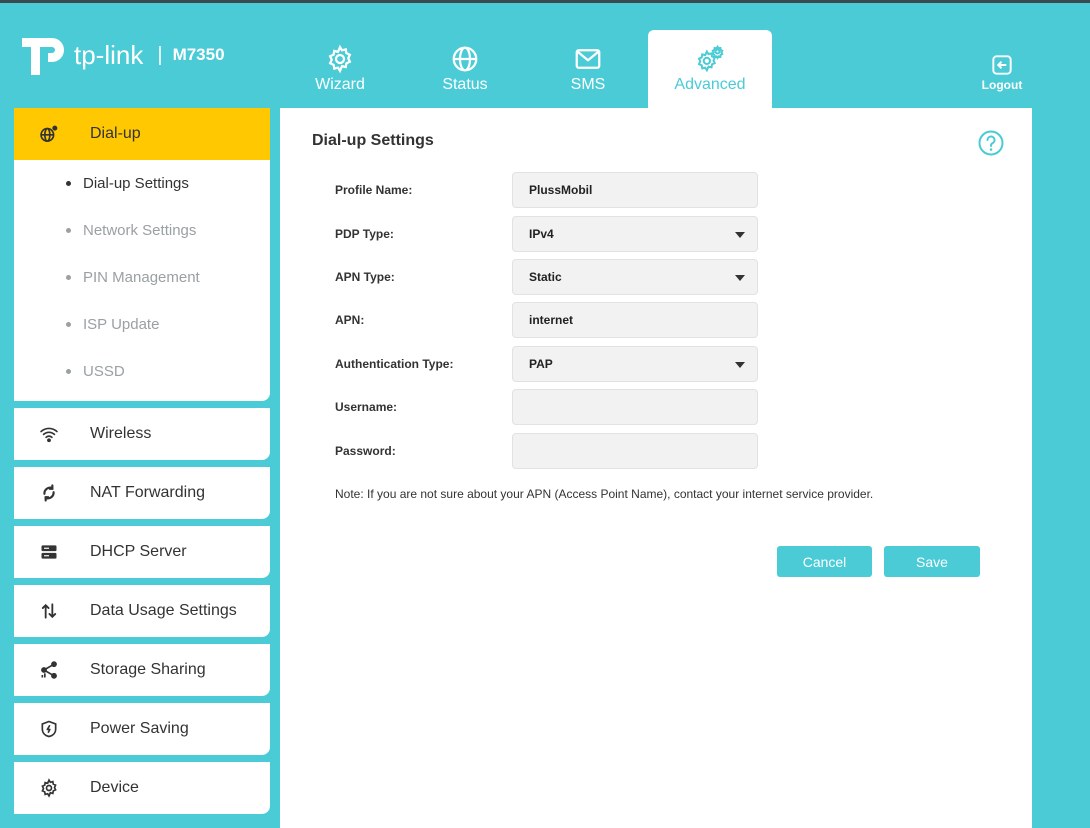 The image size is (1090, 828). What do you see at coordinates (350, 320) in the screenshot?
I see `apn-label: APN:` at bounding box center [350, 320].